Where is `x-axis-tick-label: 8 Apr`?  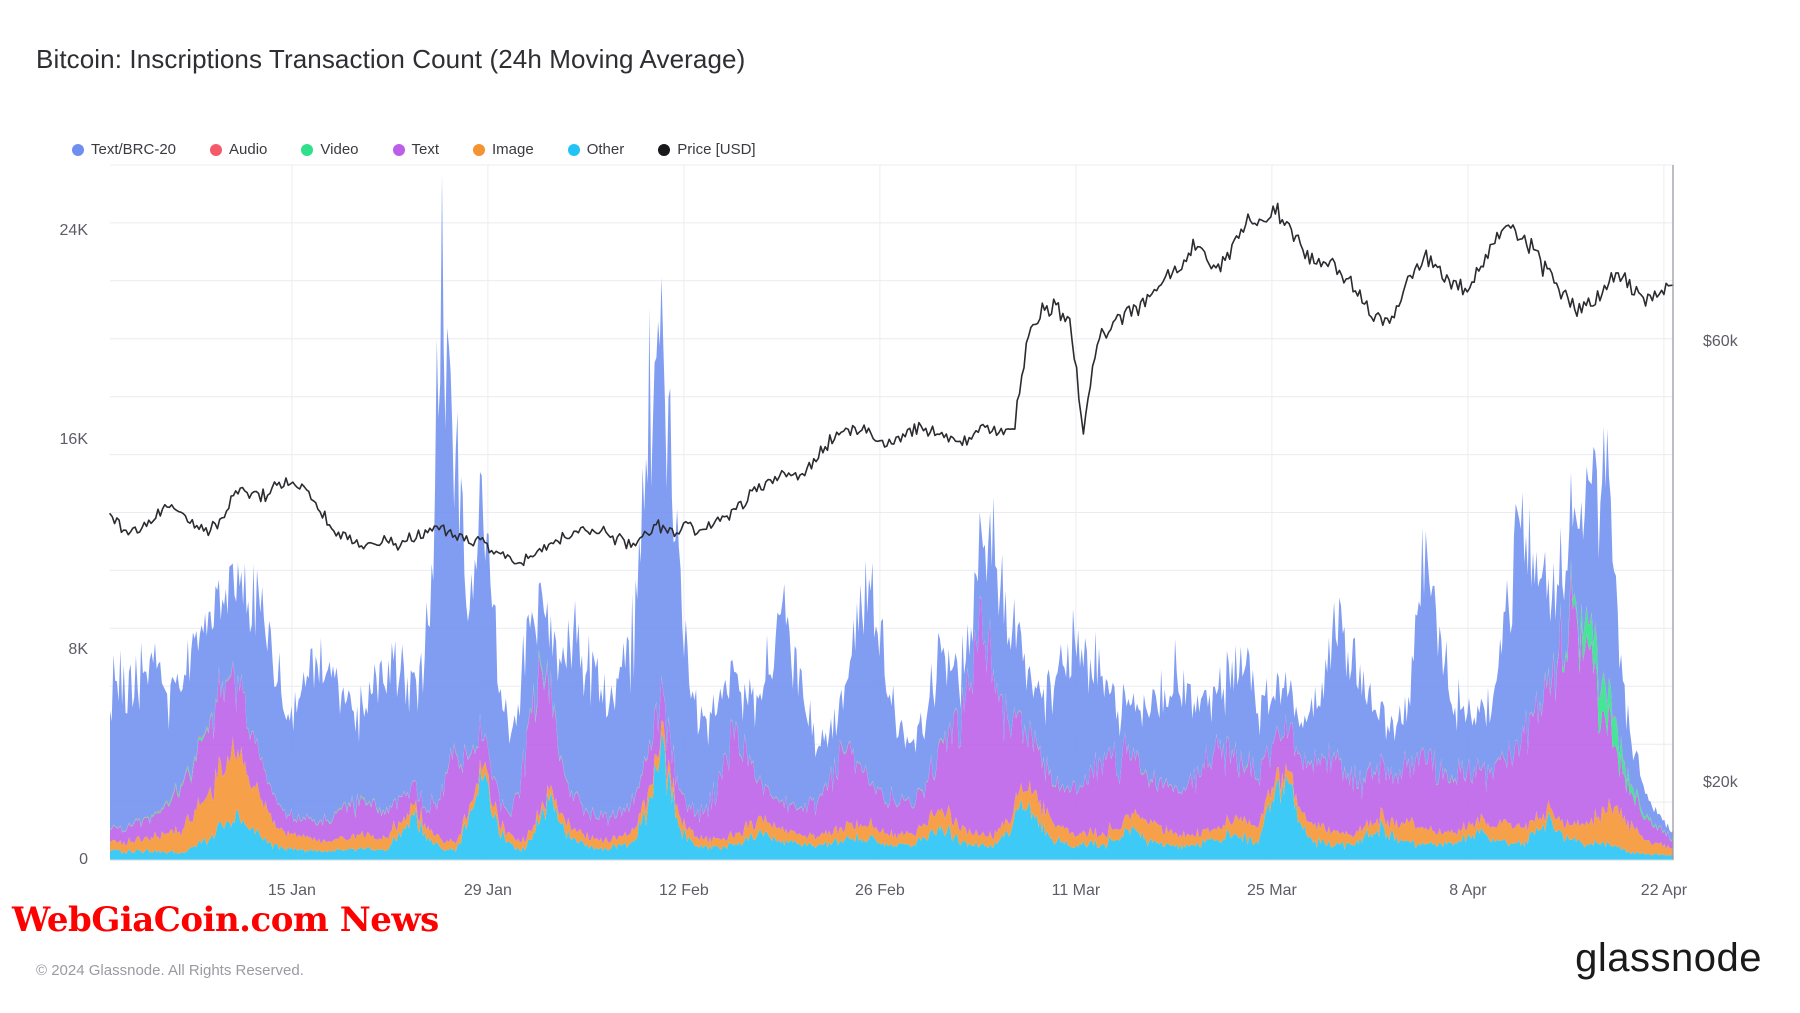 x-axis-tick-label: 8 Apr is located at coordinates (1468, 890).